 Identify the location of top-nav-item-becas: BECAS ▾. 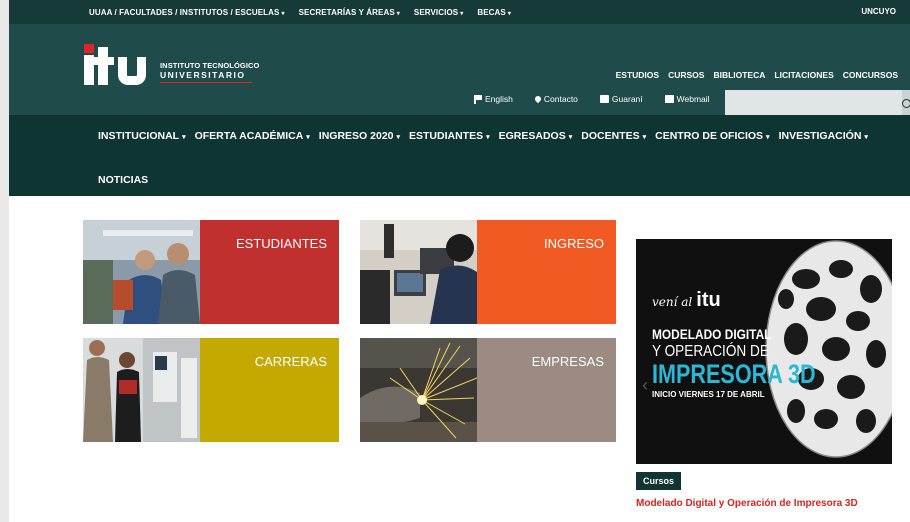
(494, 12).